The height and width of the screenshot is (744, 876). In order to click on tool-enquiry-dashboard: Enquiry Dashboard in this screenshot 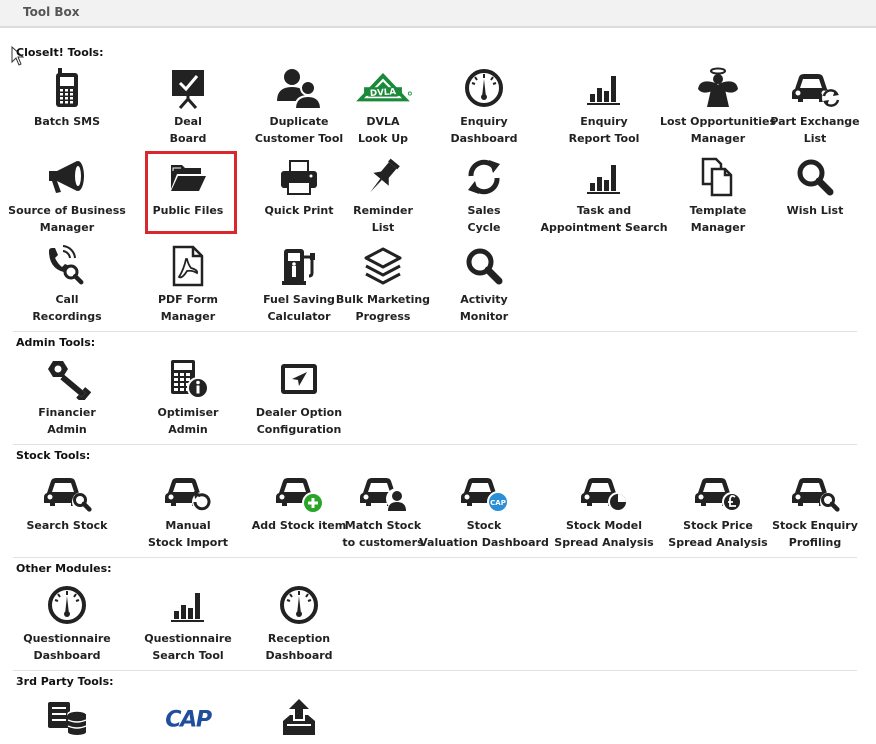, I will do `click(484, 107)`.